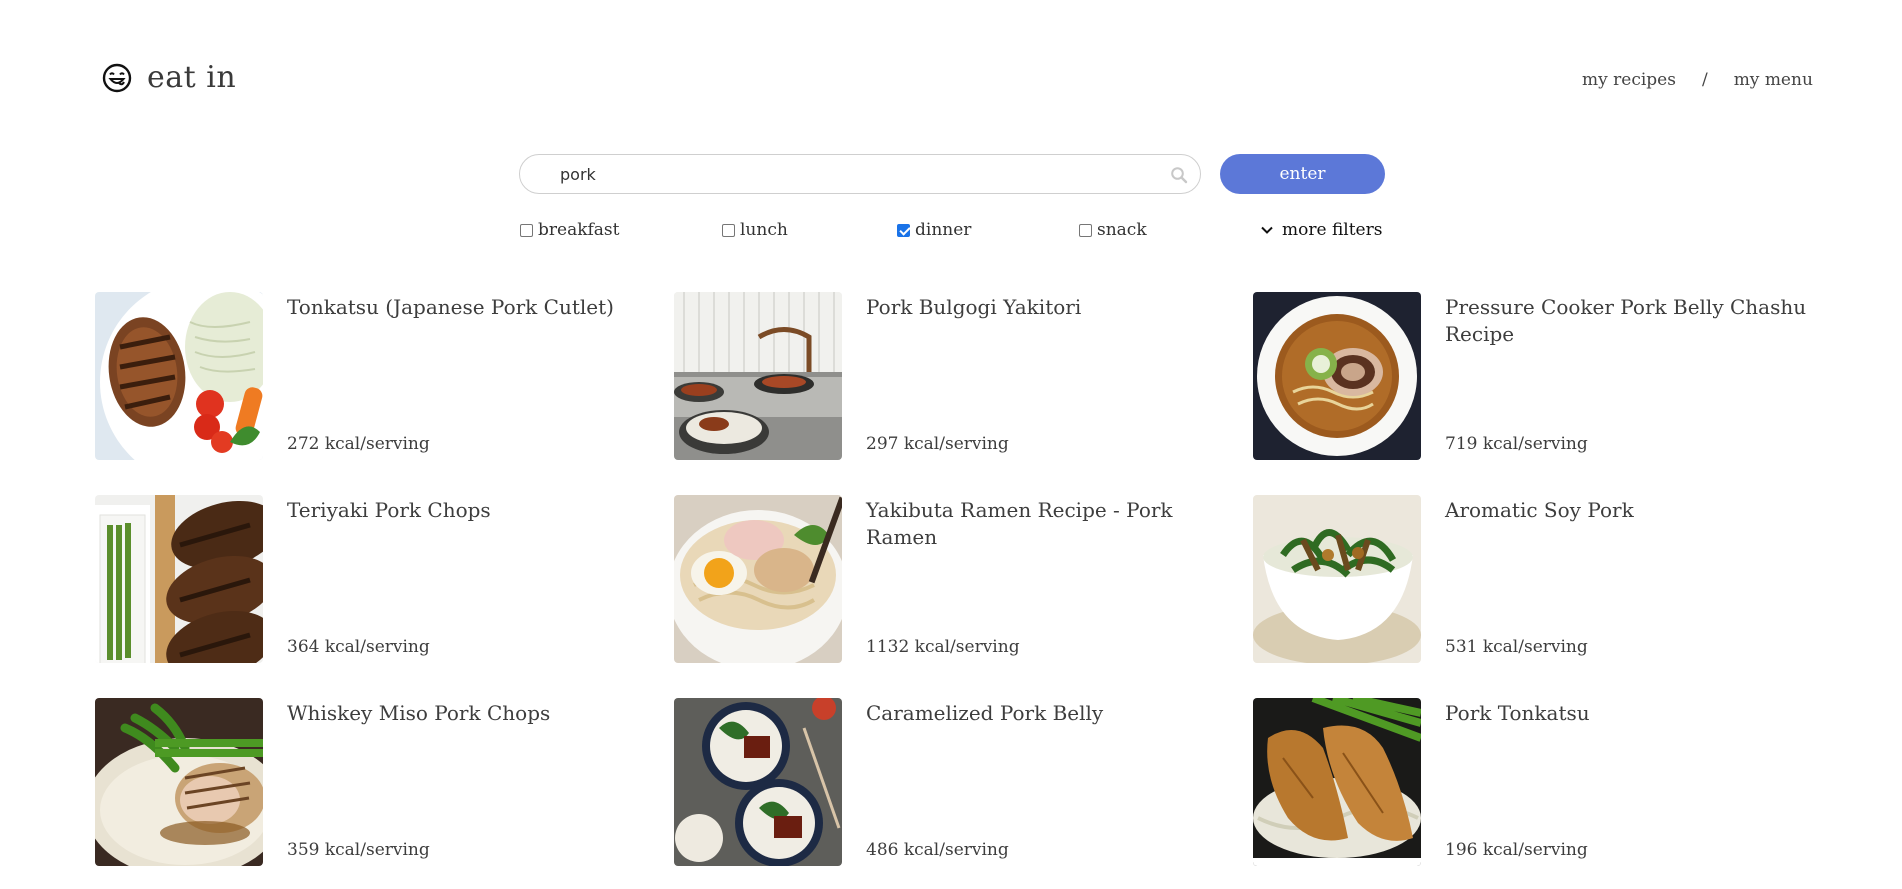  What do you see at coordinates (1516, 647) in the screenshot?
I see `recipe-kcal: 531 kcal/serving` at bounding box center [1516, 647].